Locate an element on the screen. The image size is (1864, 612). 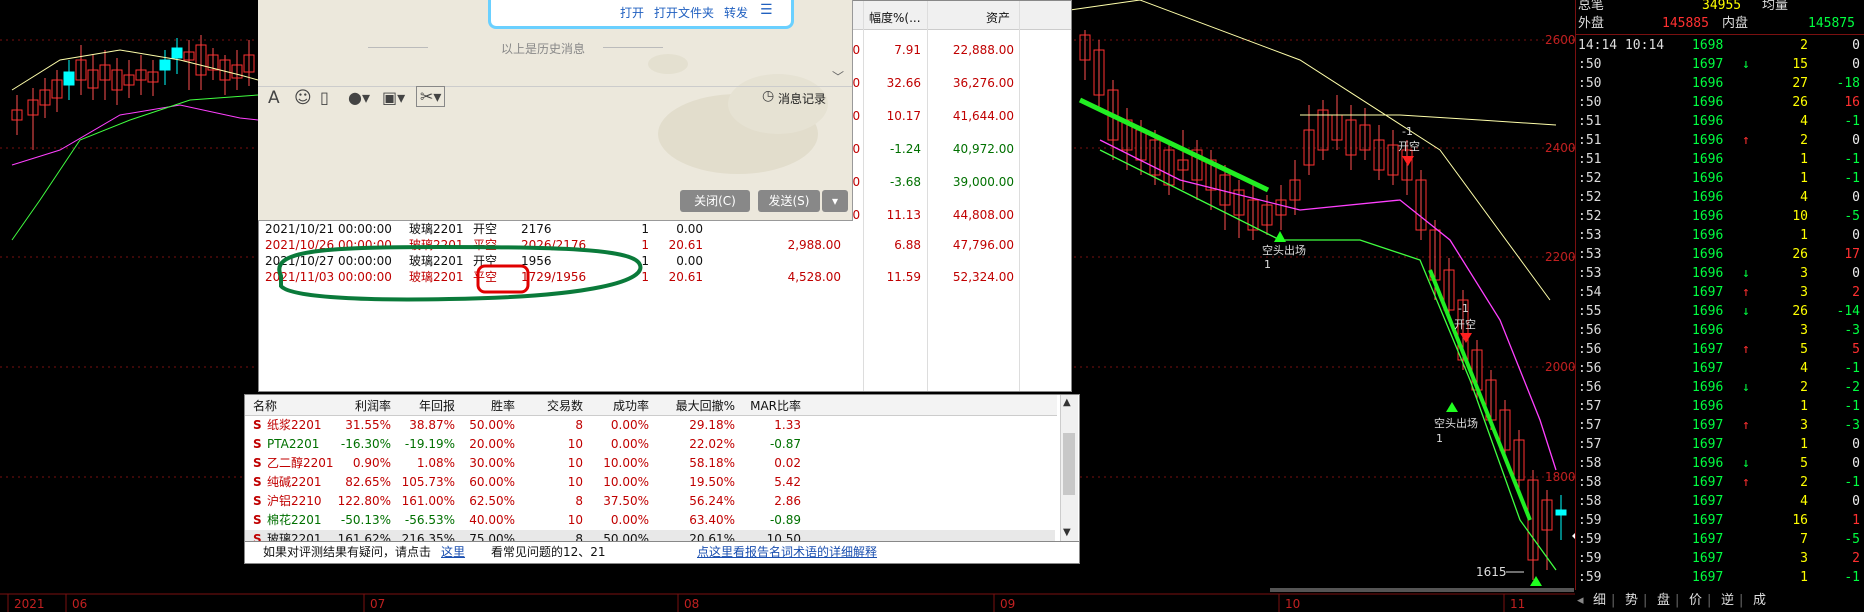
stats-cell: 40.00% is located at coordinates (492, 520).